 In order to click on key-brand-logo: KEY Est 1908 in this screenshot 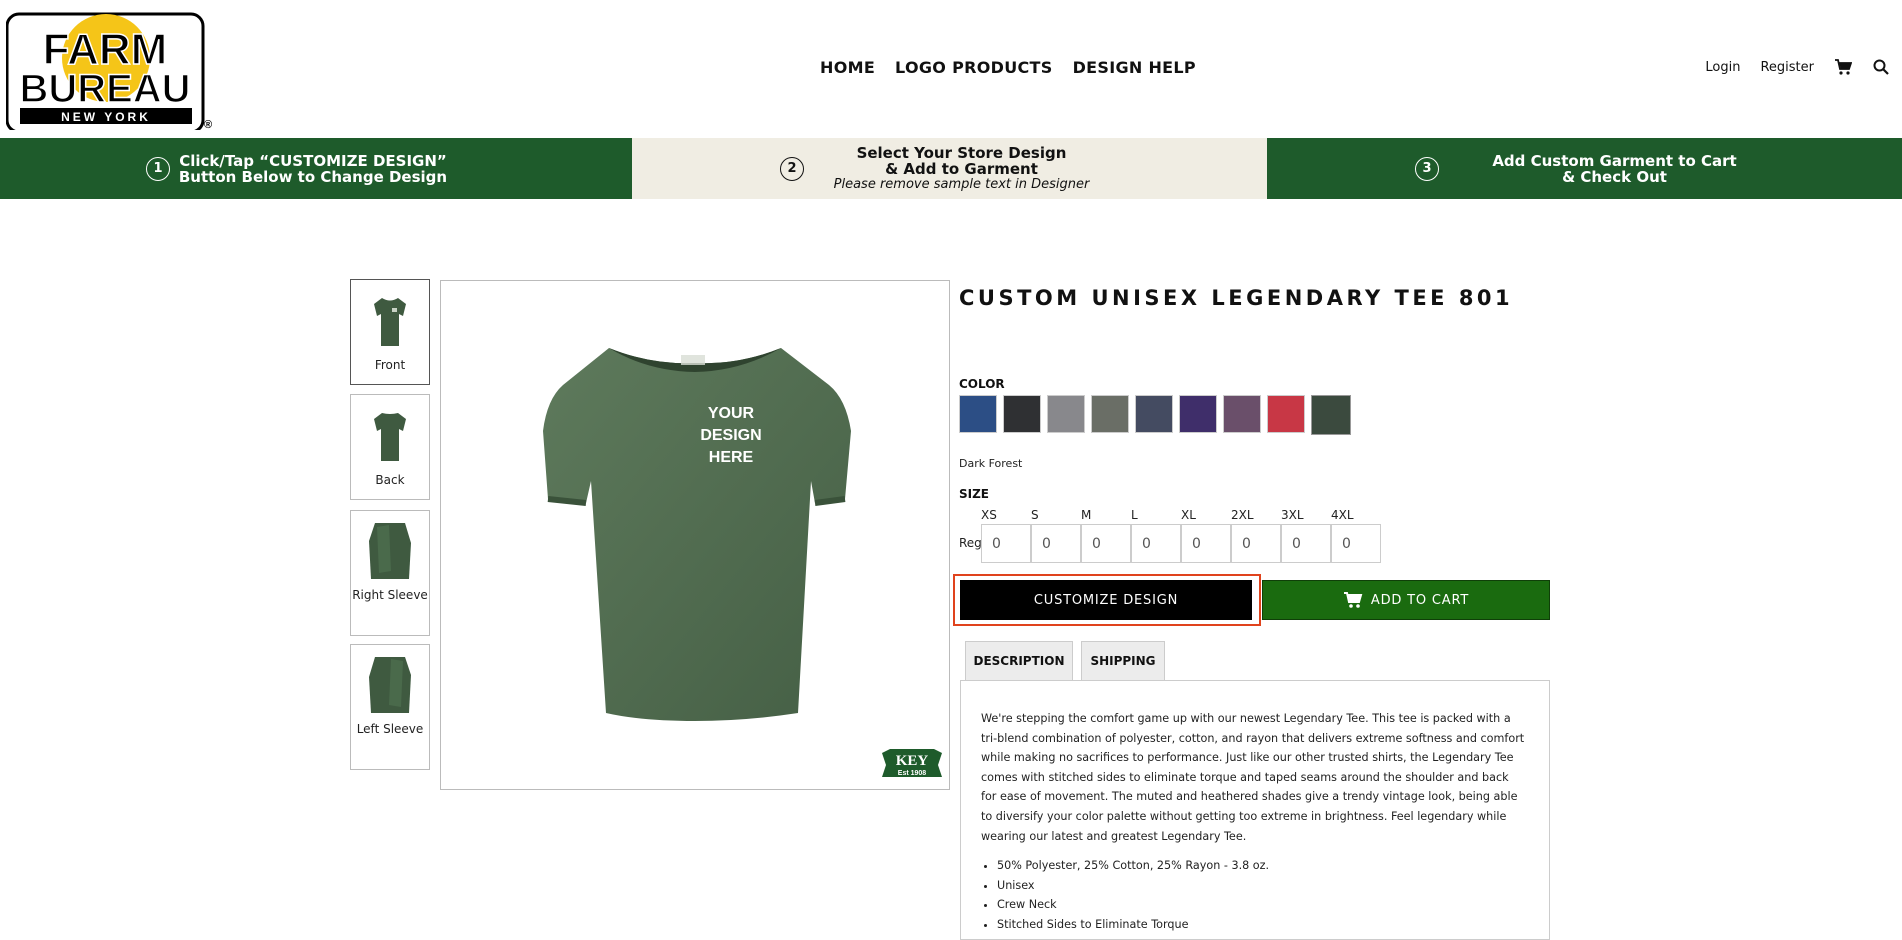, I will do `click(912, 765)`.